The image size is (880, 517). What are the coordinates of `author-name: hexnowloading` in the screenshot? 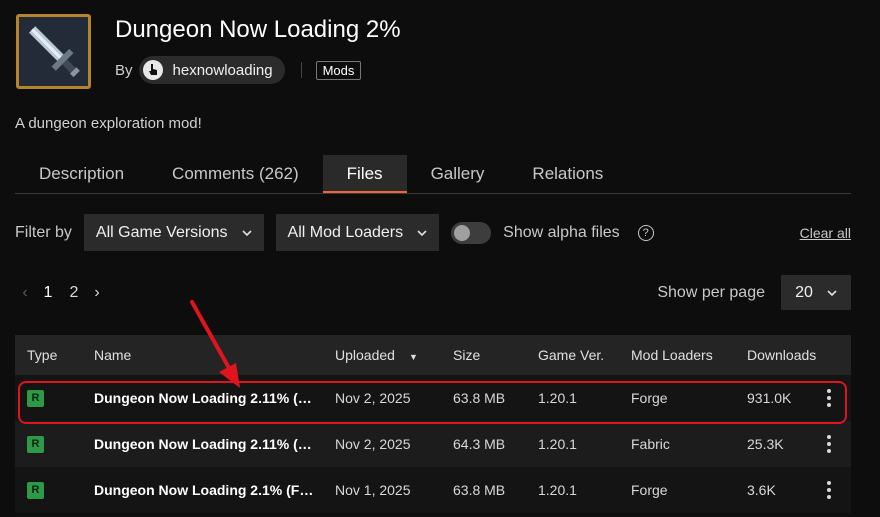 It's located at (222, 70).